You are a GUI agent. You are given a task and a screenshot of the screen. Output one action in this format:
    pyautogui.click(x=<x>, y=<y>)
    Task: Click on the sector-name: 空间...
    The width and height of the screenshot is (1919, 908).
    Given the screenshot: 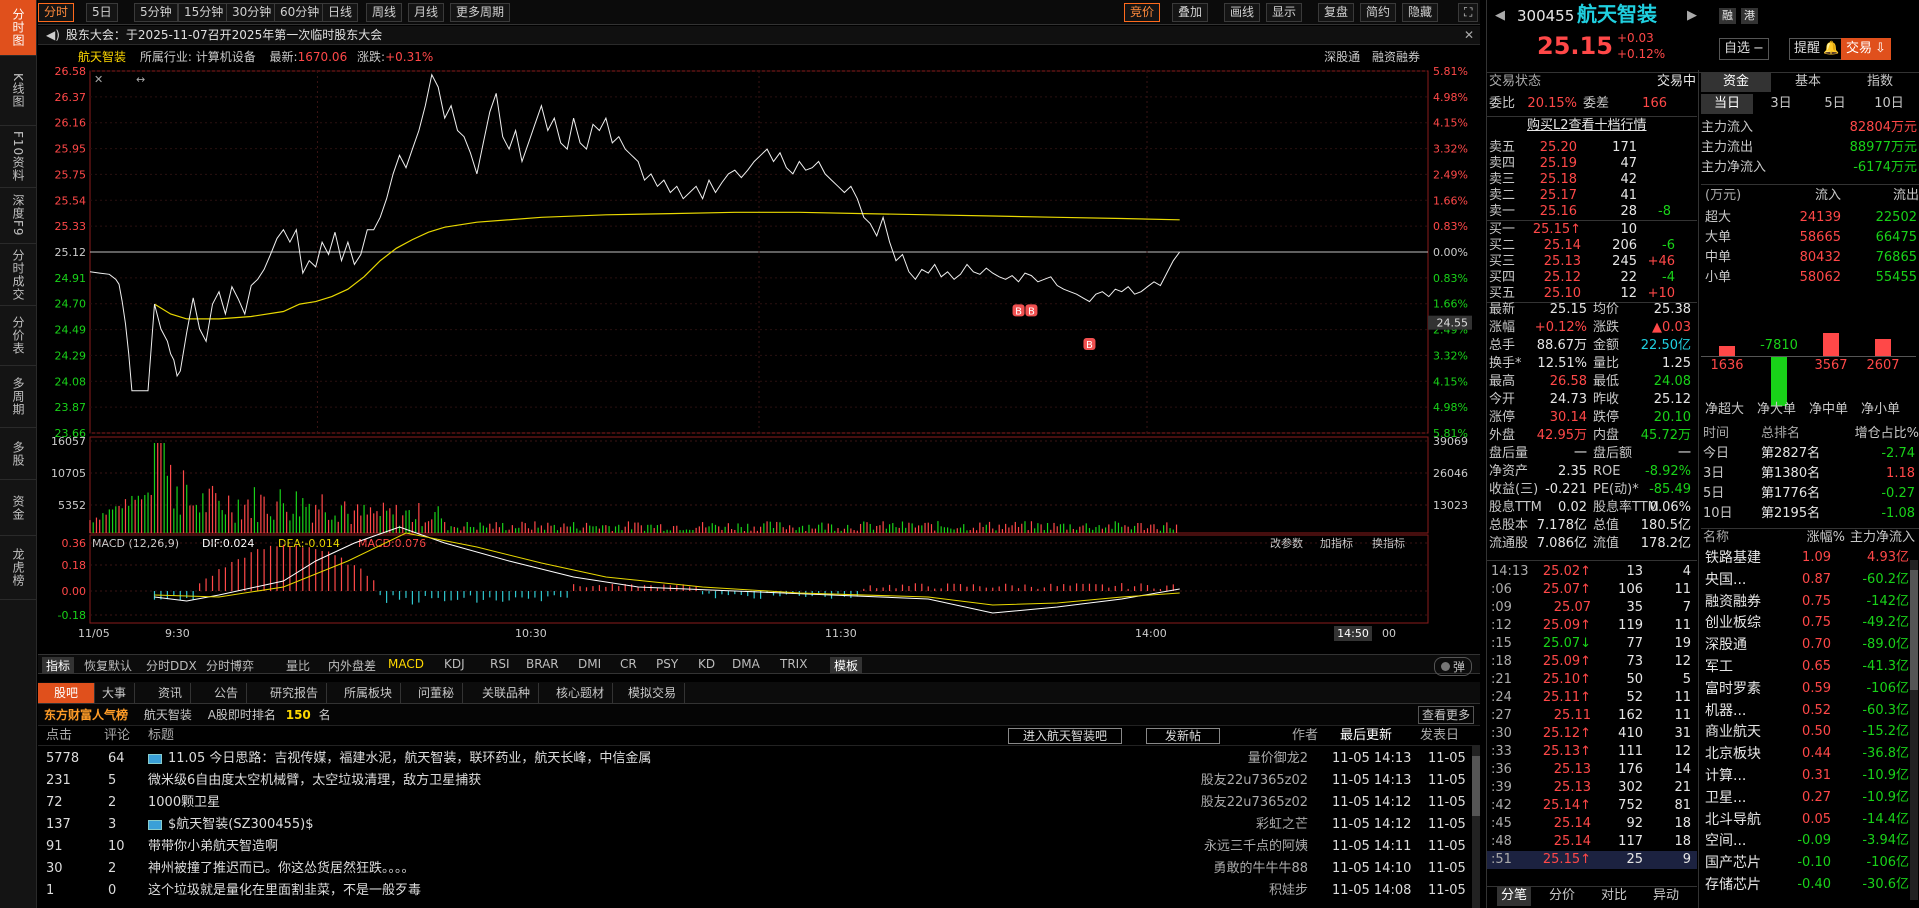 What is the action you would take?
    pyautogui.click(x=1725, y=841)
    